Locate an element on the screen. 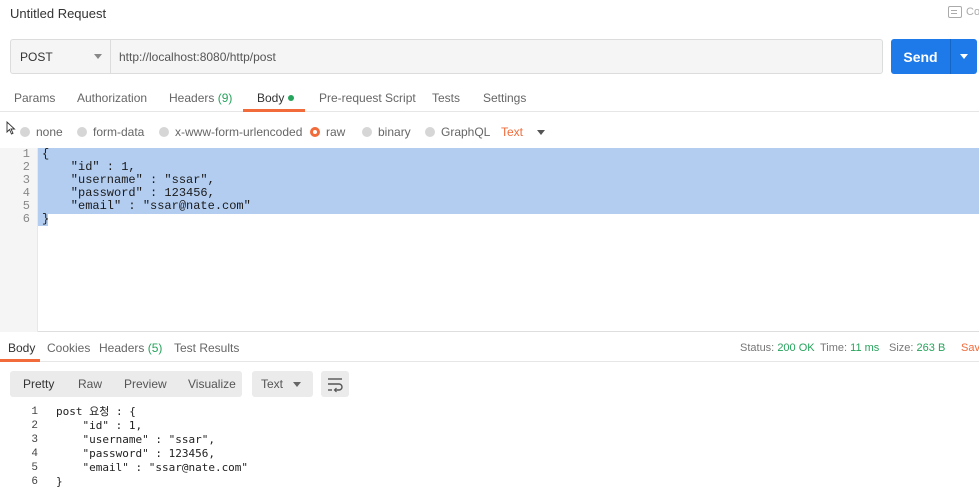  tab-headers: Headers (9) is located at coordinates (200, 98).